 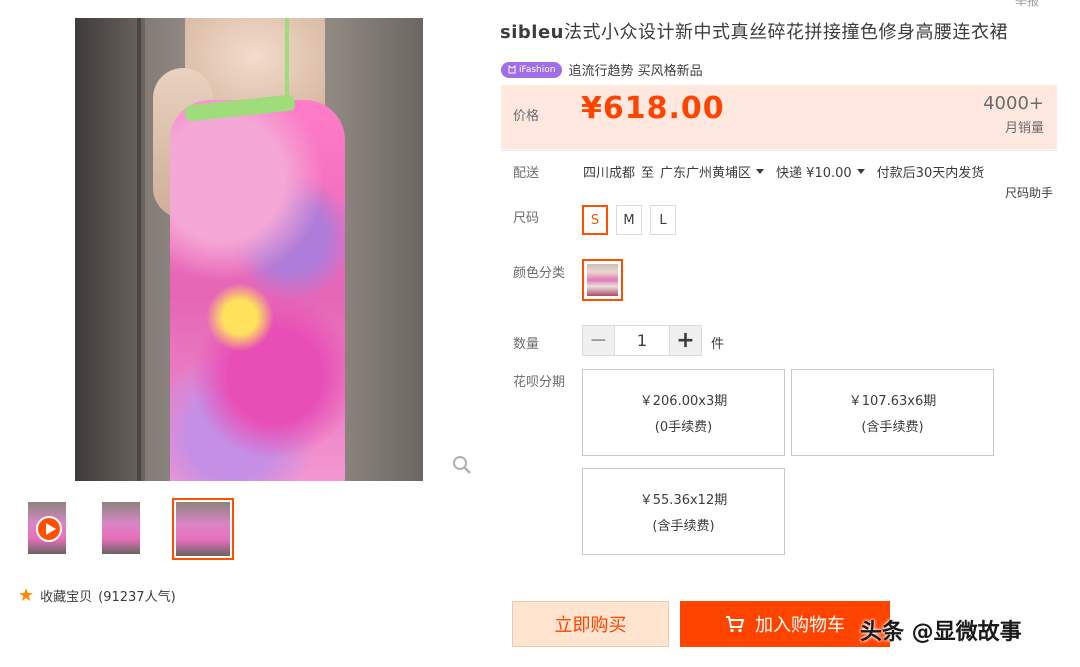 What do you see at coordinates (110, 249) in the screenshot?
I see `photo-door-background` at bounding box center [110, 249].